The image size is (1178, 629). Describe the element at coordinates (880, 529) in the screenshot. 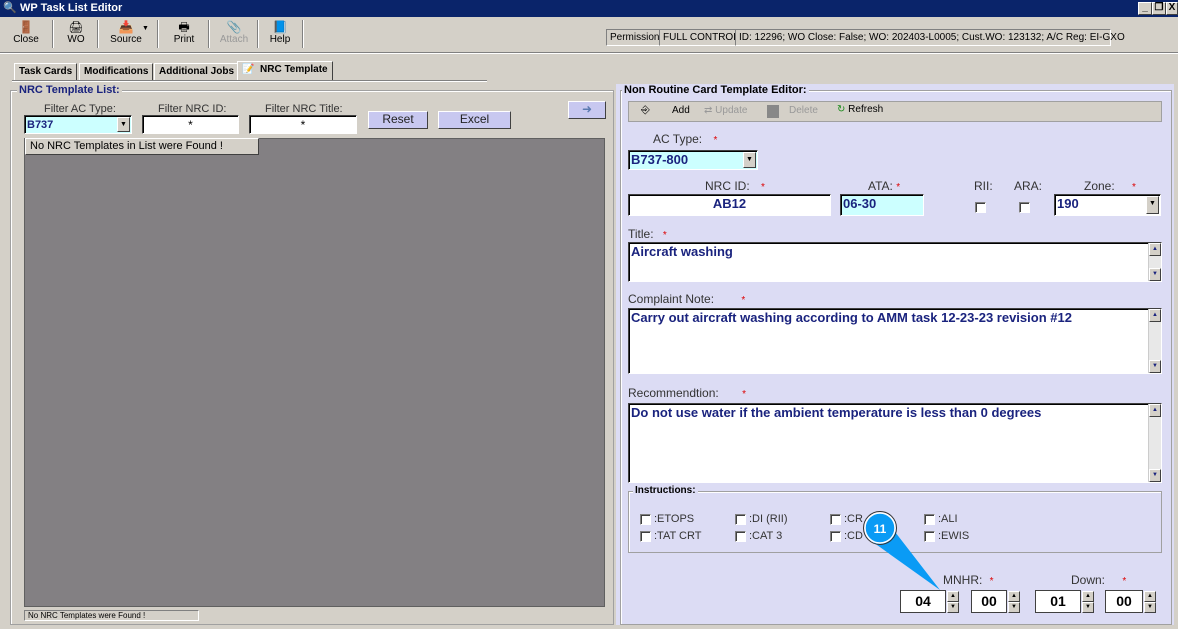

I see `callout-number: 11` at that location.